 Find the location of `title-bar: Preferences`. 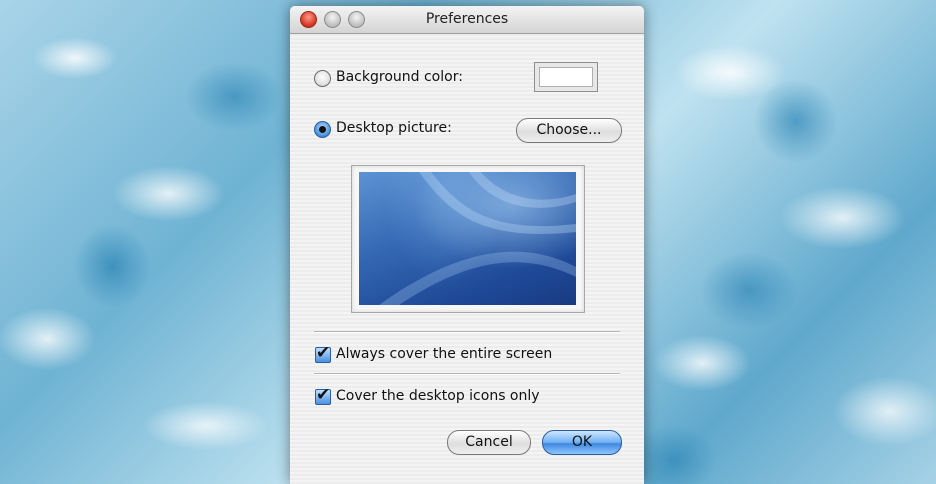

title-bar: Preferences is located at coordinates (467, 20).